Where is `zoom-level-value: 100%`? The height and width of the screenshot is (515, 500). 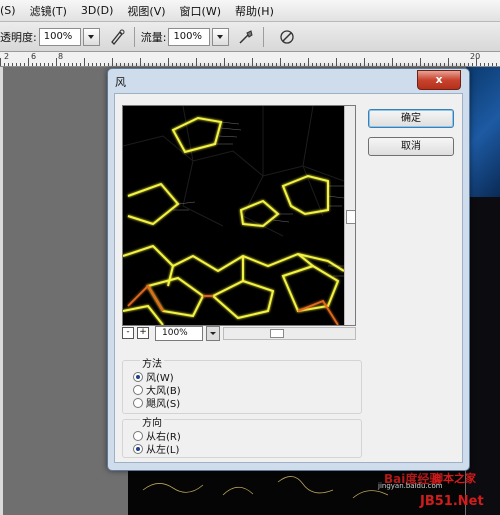
zoom-level-value: 100% is located at coordinates (179, 333).